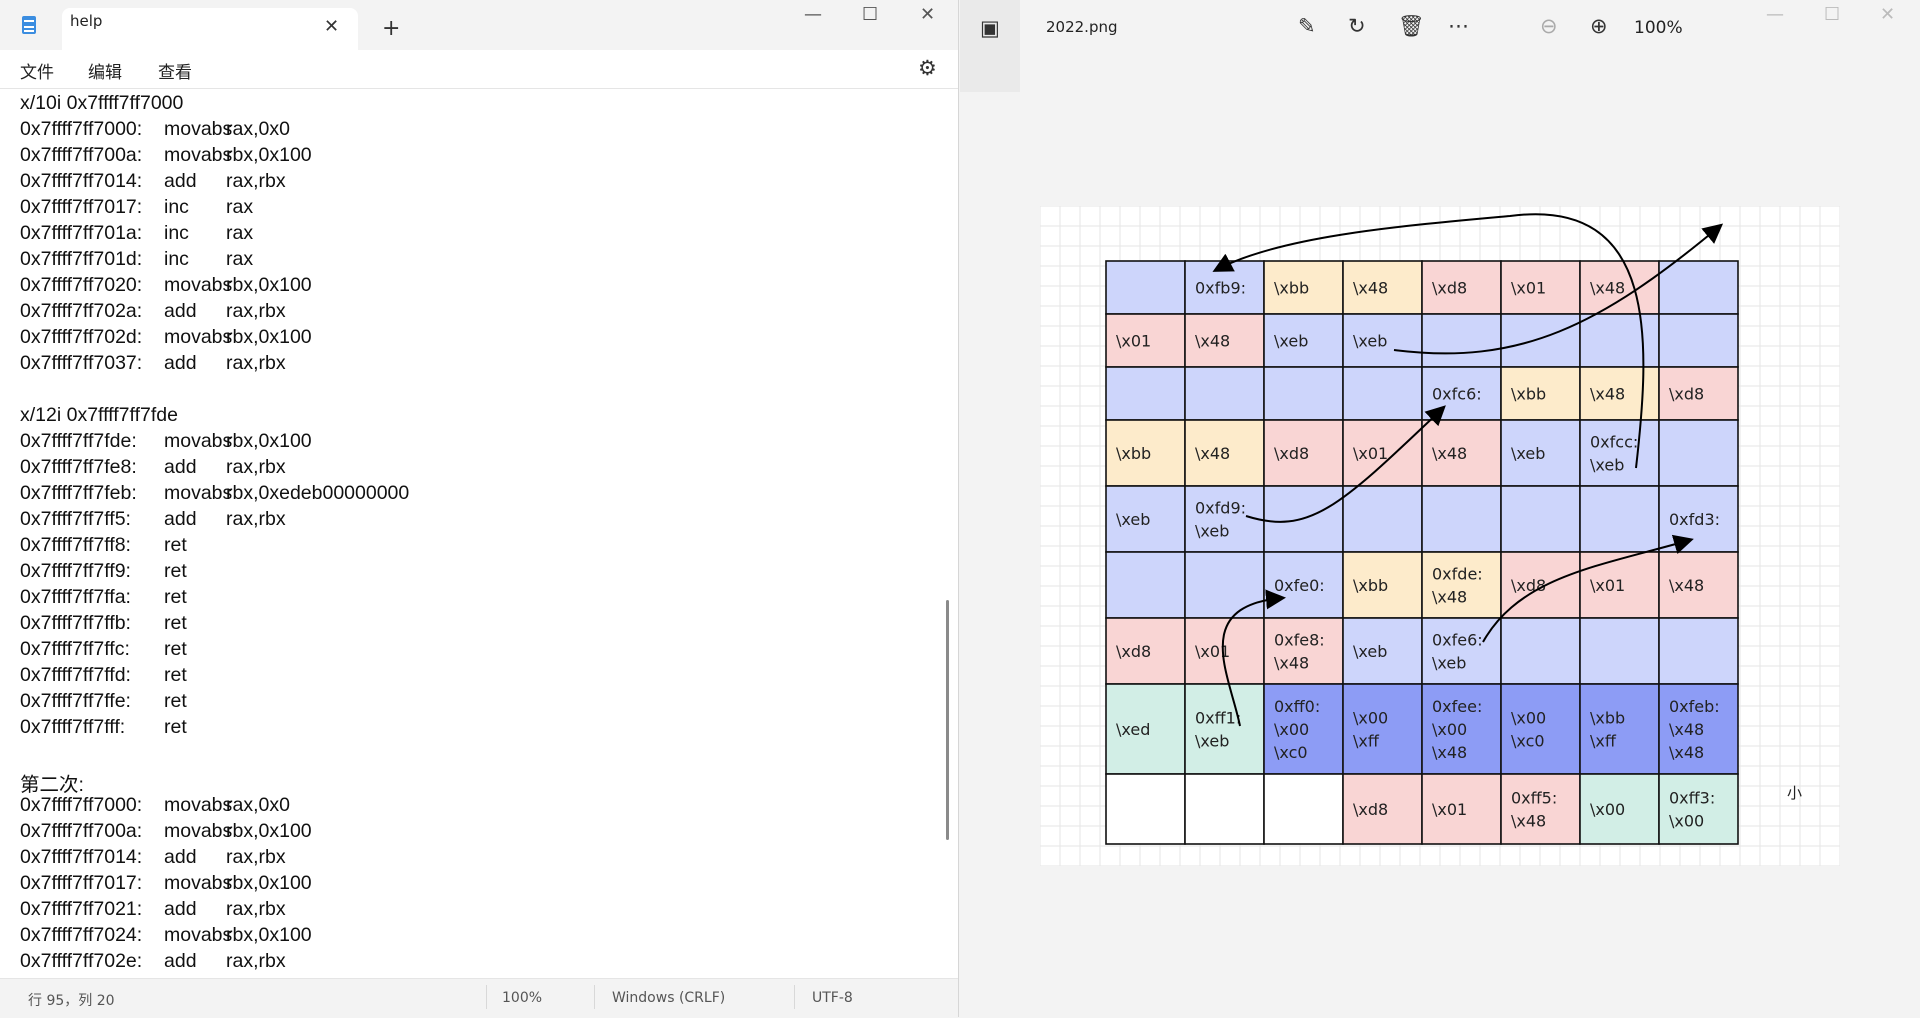 The height and width of the screenshot is (1018, 1920). I want to click on notepad-tab, so click(210, 29).